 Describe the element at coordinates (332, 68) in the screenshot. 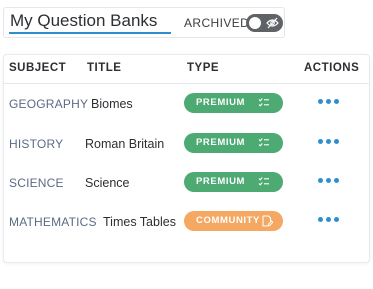

I see `column-header-actions: ACTIONS` at that location.